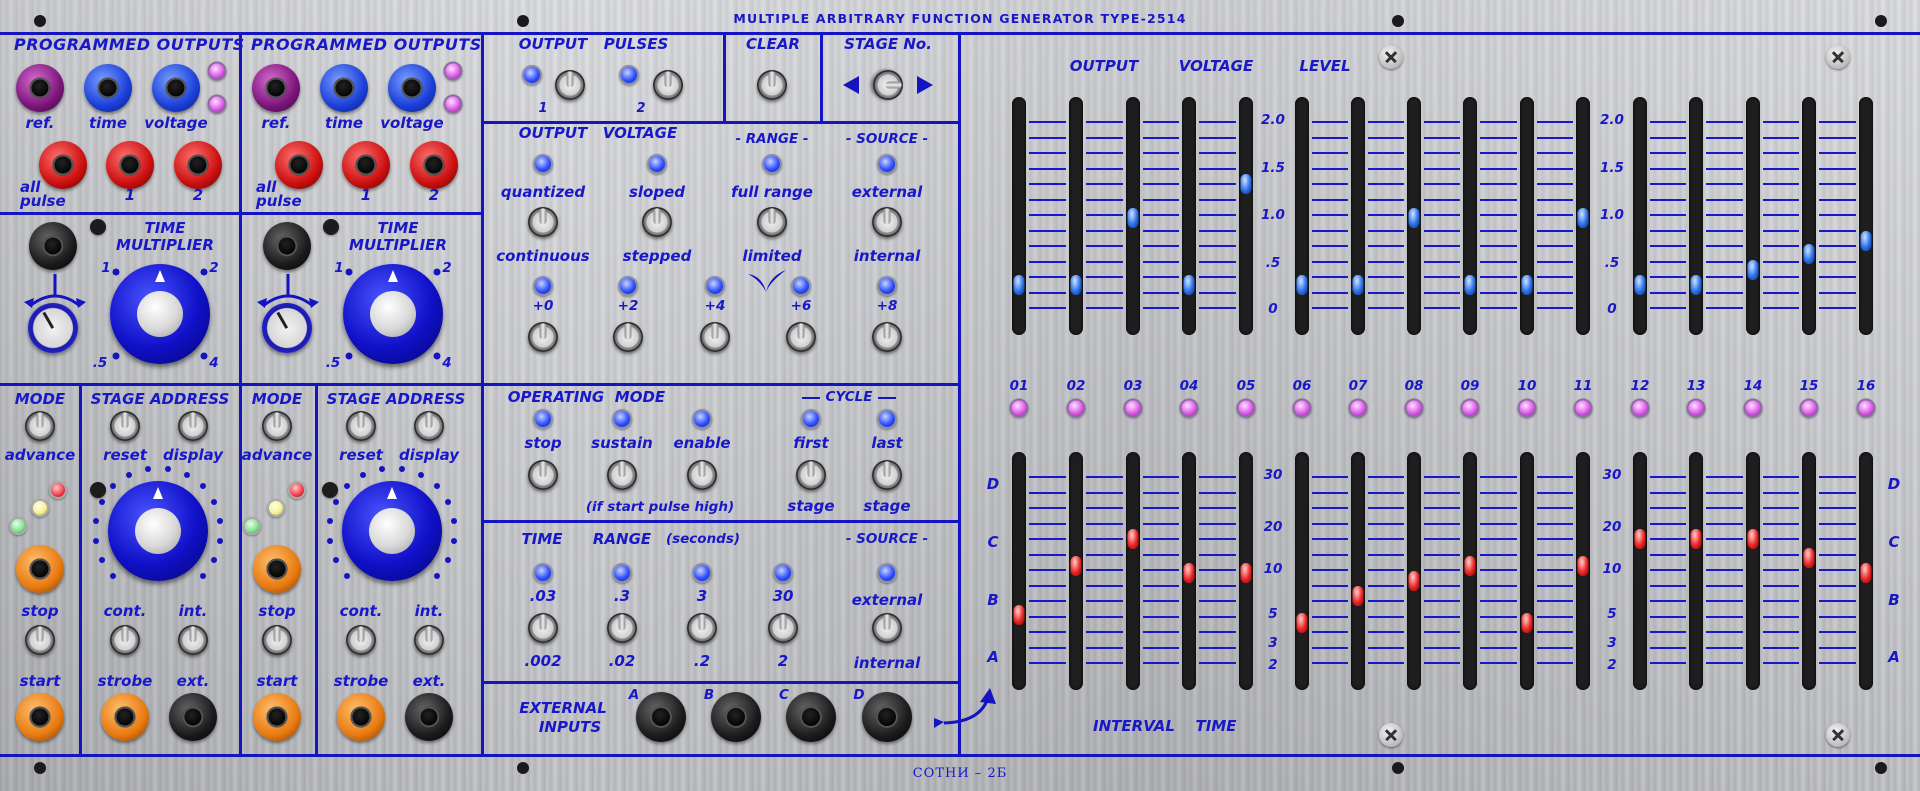 Image resolution: width=1920 pixels, height=791 pixels. I want to click on strobe-jack, so click(361, 717).